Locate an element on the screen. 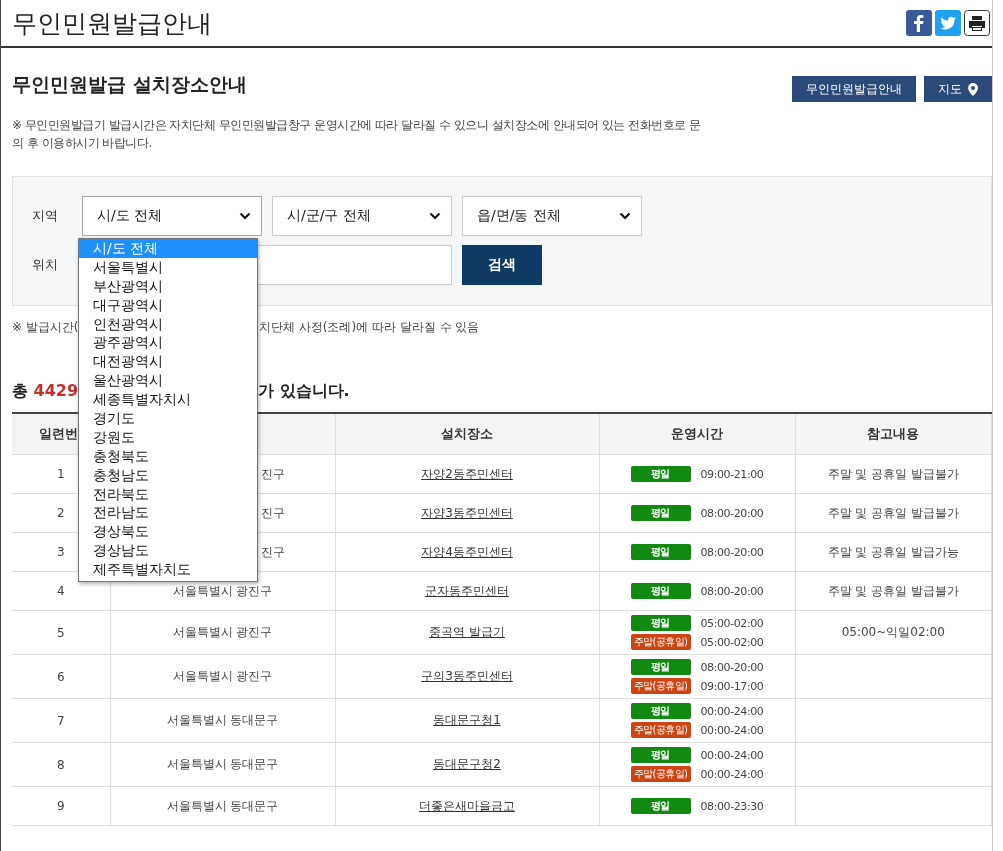 The width and height of the screenshot is (1003, 851). dropdown-option: 광주광역시 is located at coordinates (168, 343).